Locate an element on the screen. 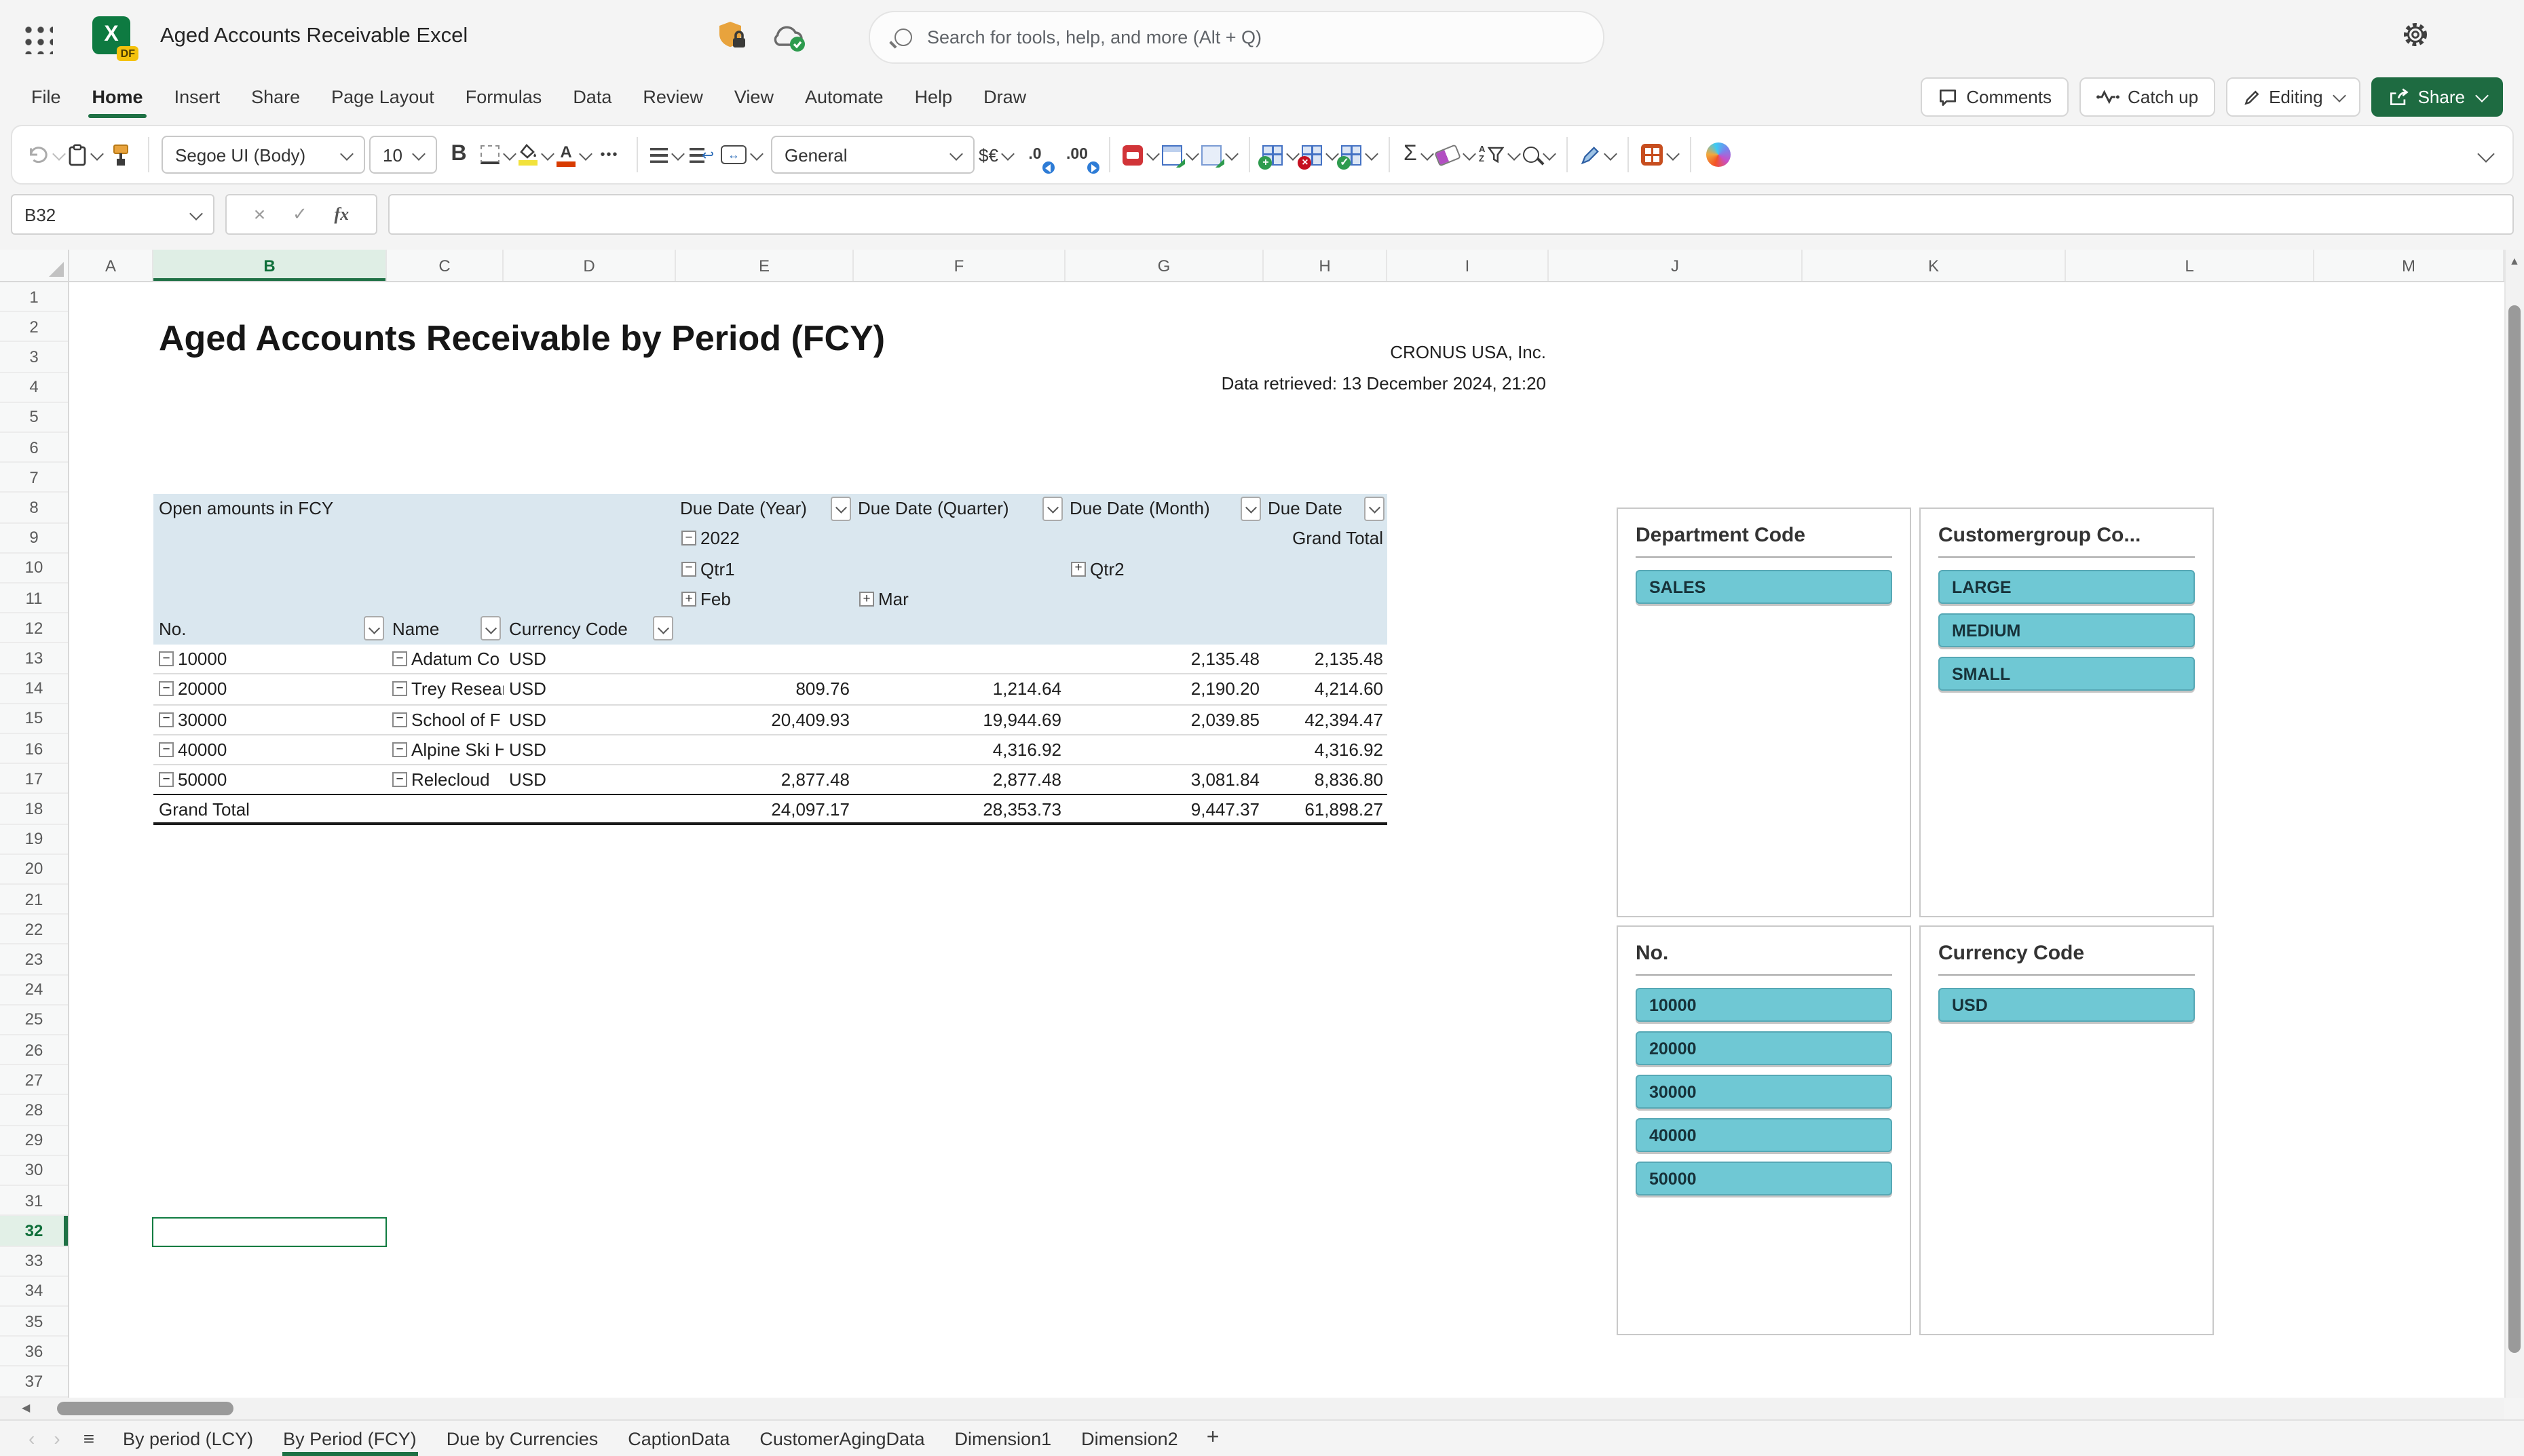  confirm-formula-button: ✓ is located at coordinates (300, 214).